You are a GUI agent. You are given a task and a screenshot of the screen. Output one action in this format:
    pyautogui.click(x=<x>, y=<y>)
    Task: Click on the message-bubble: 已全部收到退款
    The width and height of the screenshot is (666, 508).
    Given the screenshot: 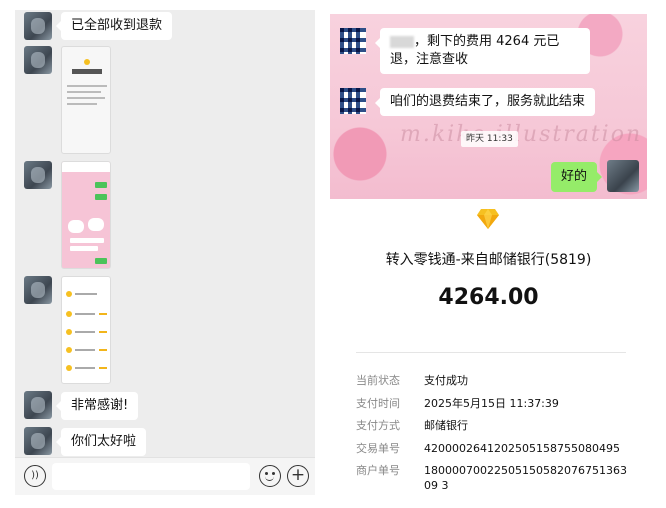 What is the action you would take?
    pyautogui.click(x=114, y=26)
    